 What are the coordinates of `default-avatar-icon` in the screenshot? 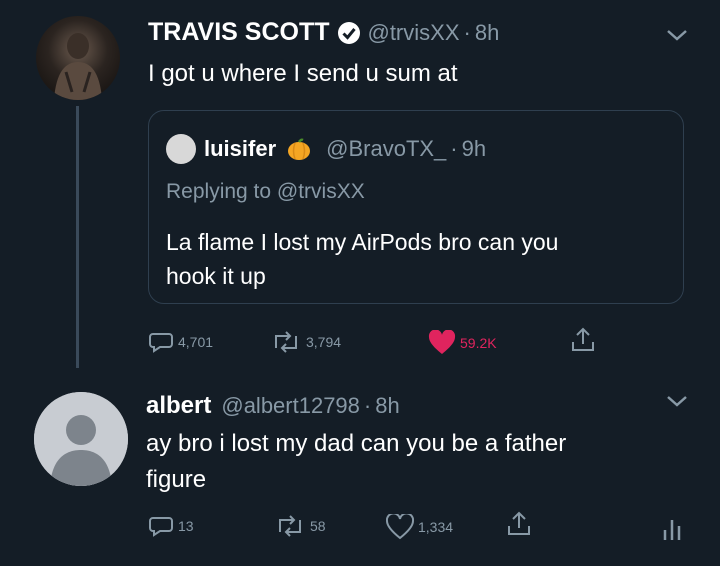 It's located at (81, 439).